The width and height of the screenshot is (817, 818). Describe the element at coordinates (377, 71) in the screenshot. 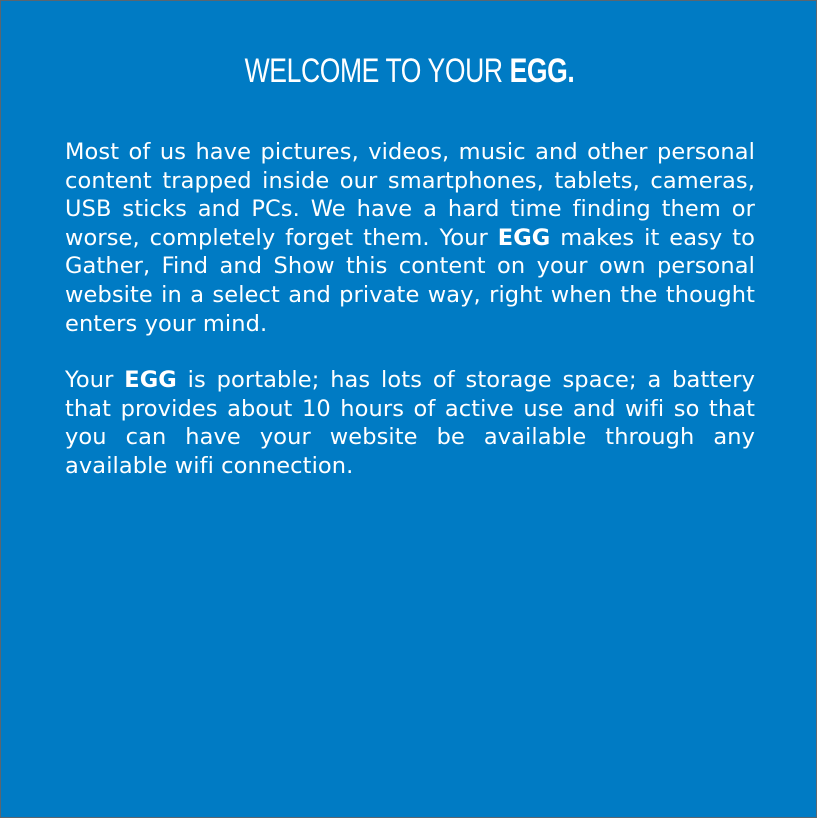

I see `title-prefix: WELCOME TO YOUR` at that location.